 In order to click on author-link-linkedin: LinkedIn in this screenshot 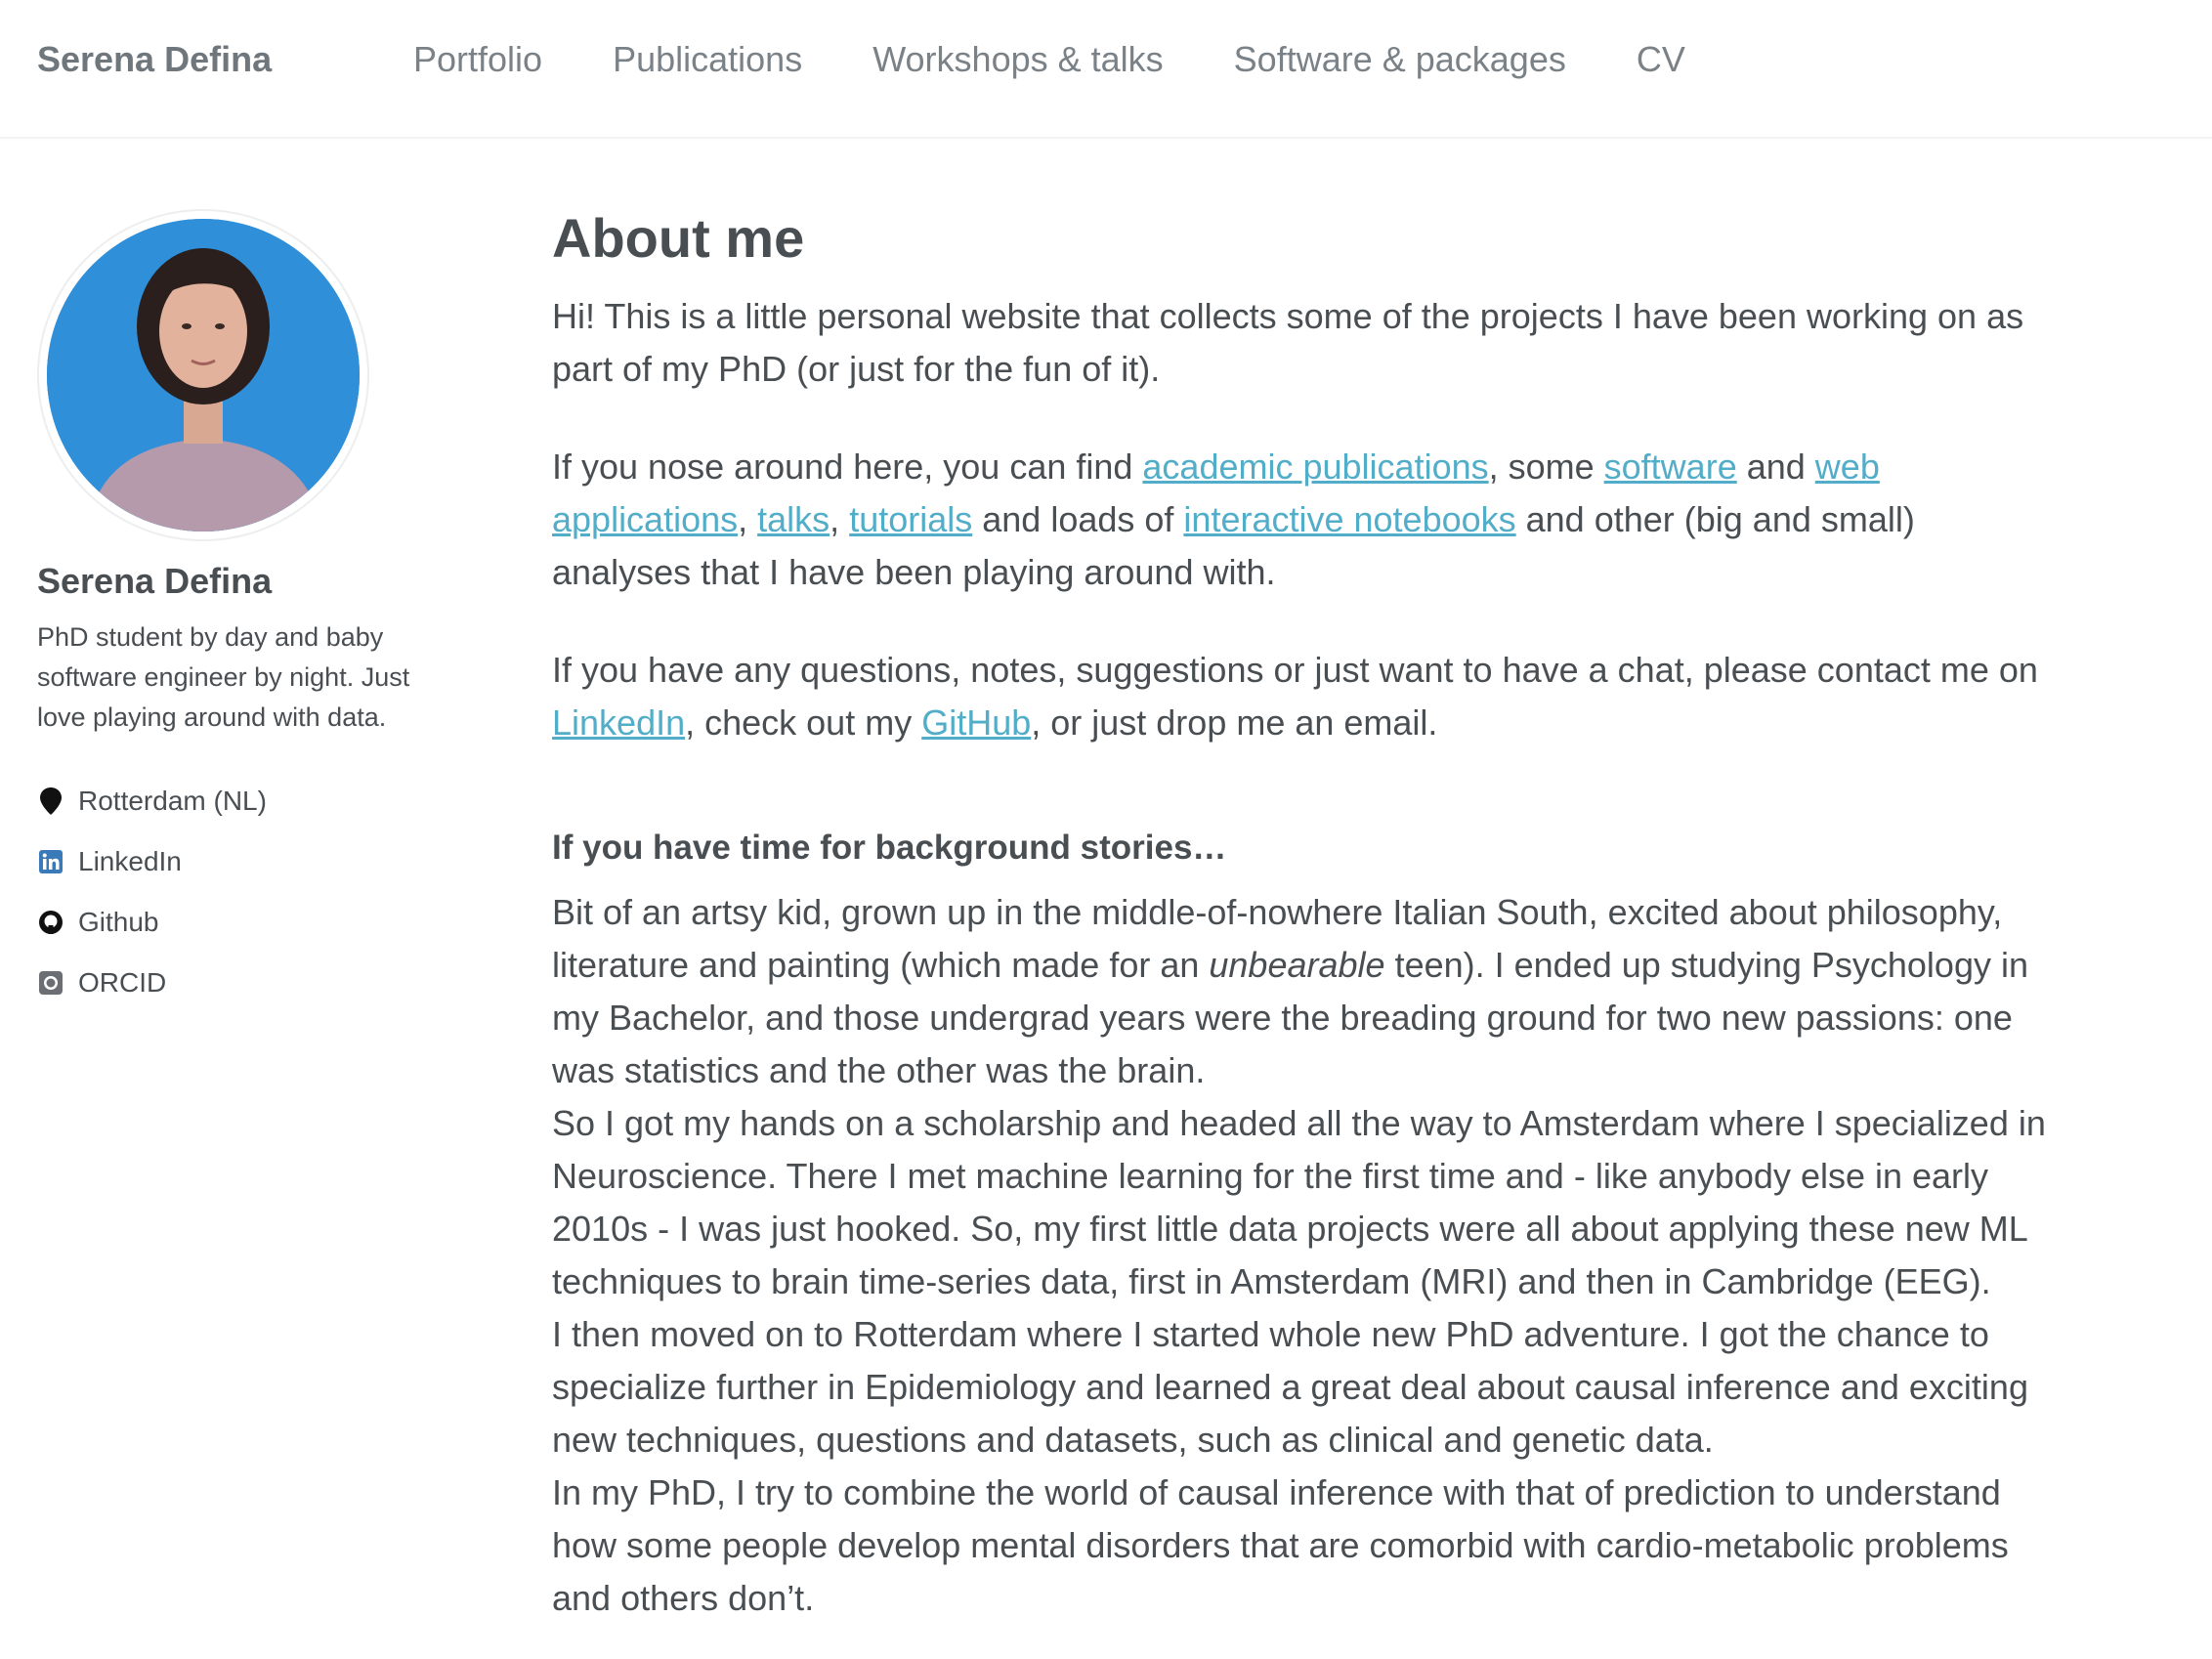, I will do `click(227, 862)`.